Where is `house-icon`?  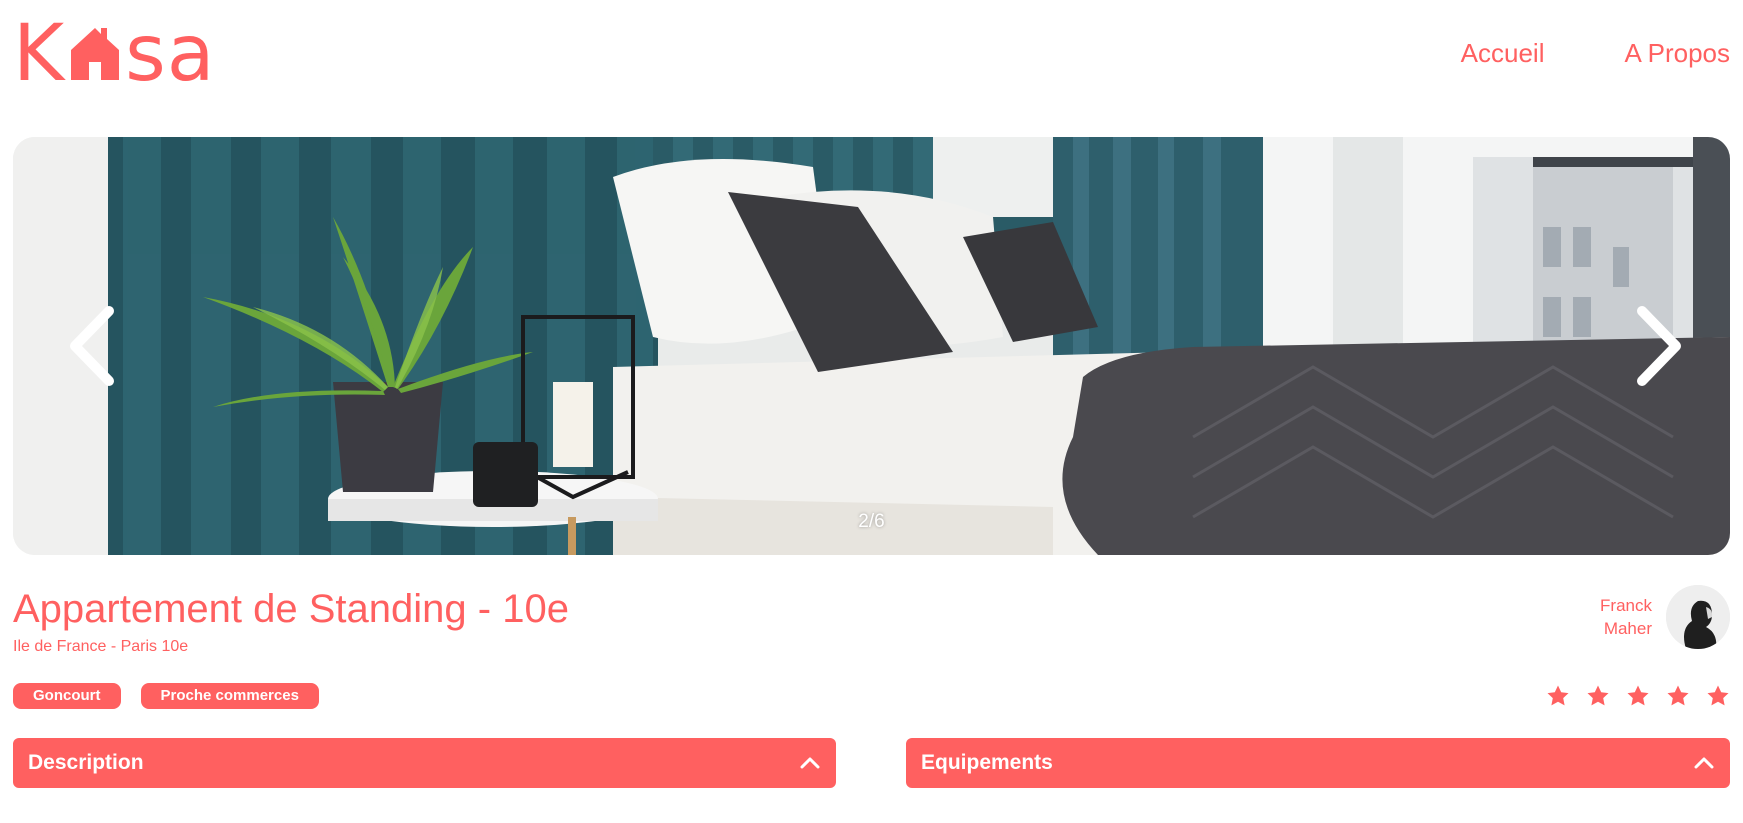
house-icon is located at coordinates (95, 54).